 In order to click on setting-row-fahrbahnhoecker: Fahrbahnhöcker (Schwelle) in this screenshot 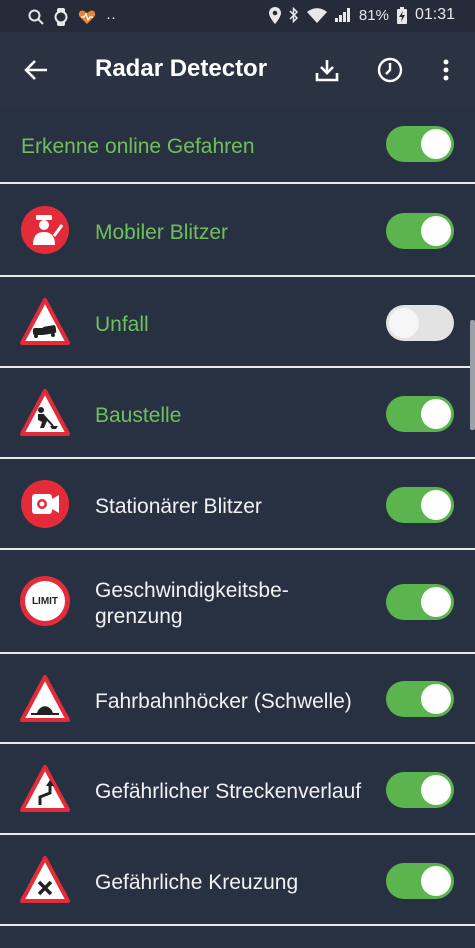, I will do `click(237, 699)`.